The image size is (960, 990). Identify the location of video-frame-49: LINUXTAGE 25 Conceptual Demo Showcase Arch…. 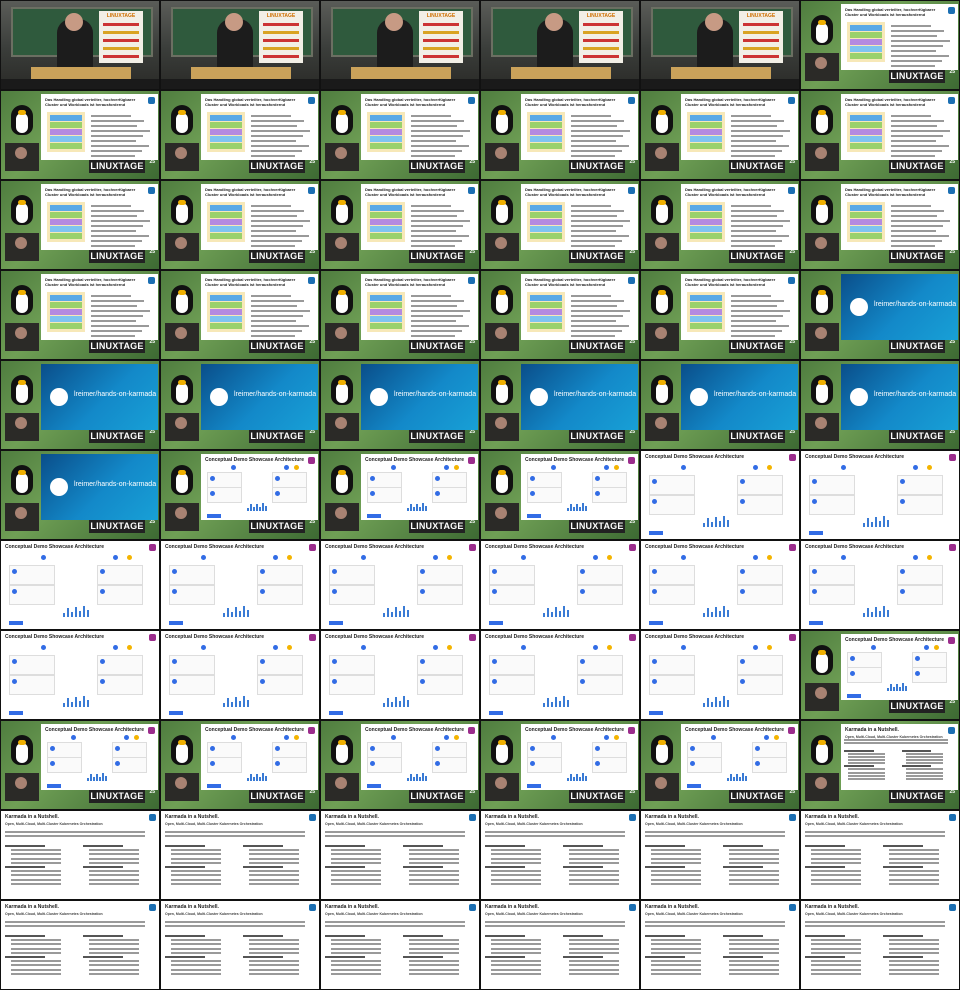
(80, 765).